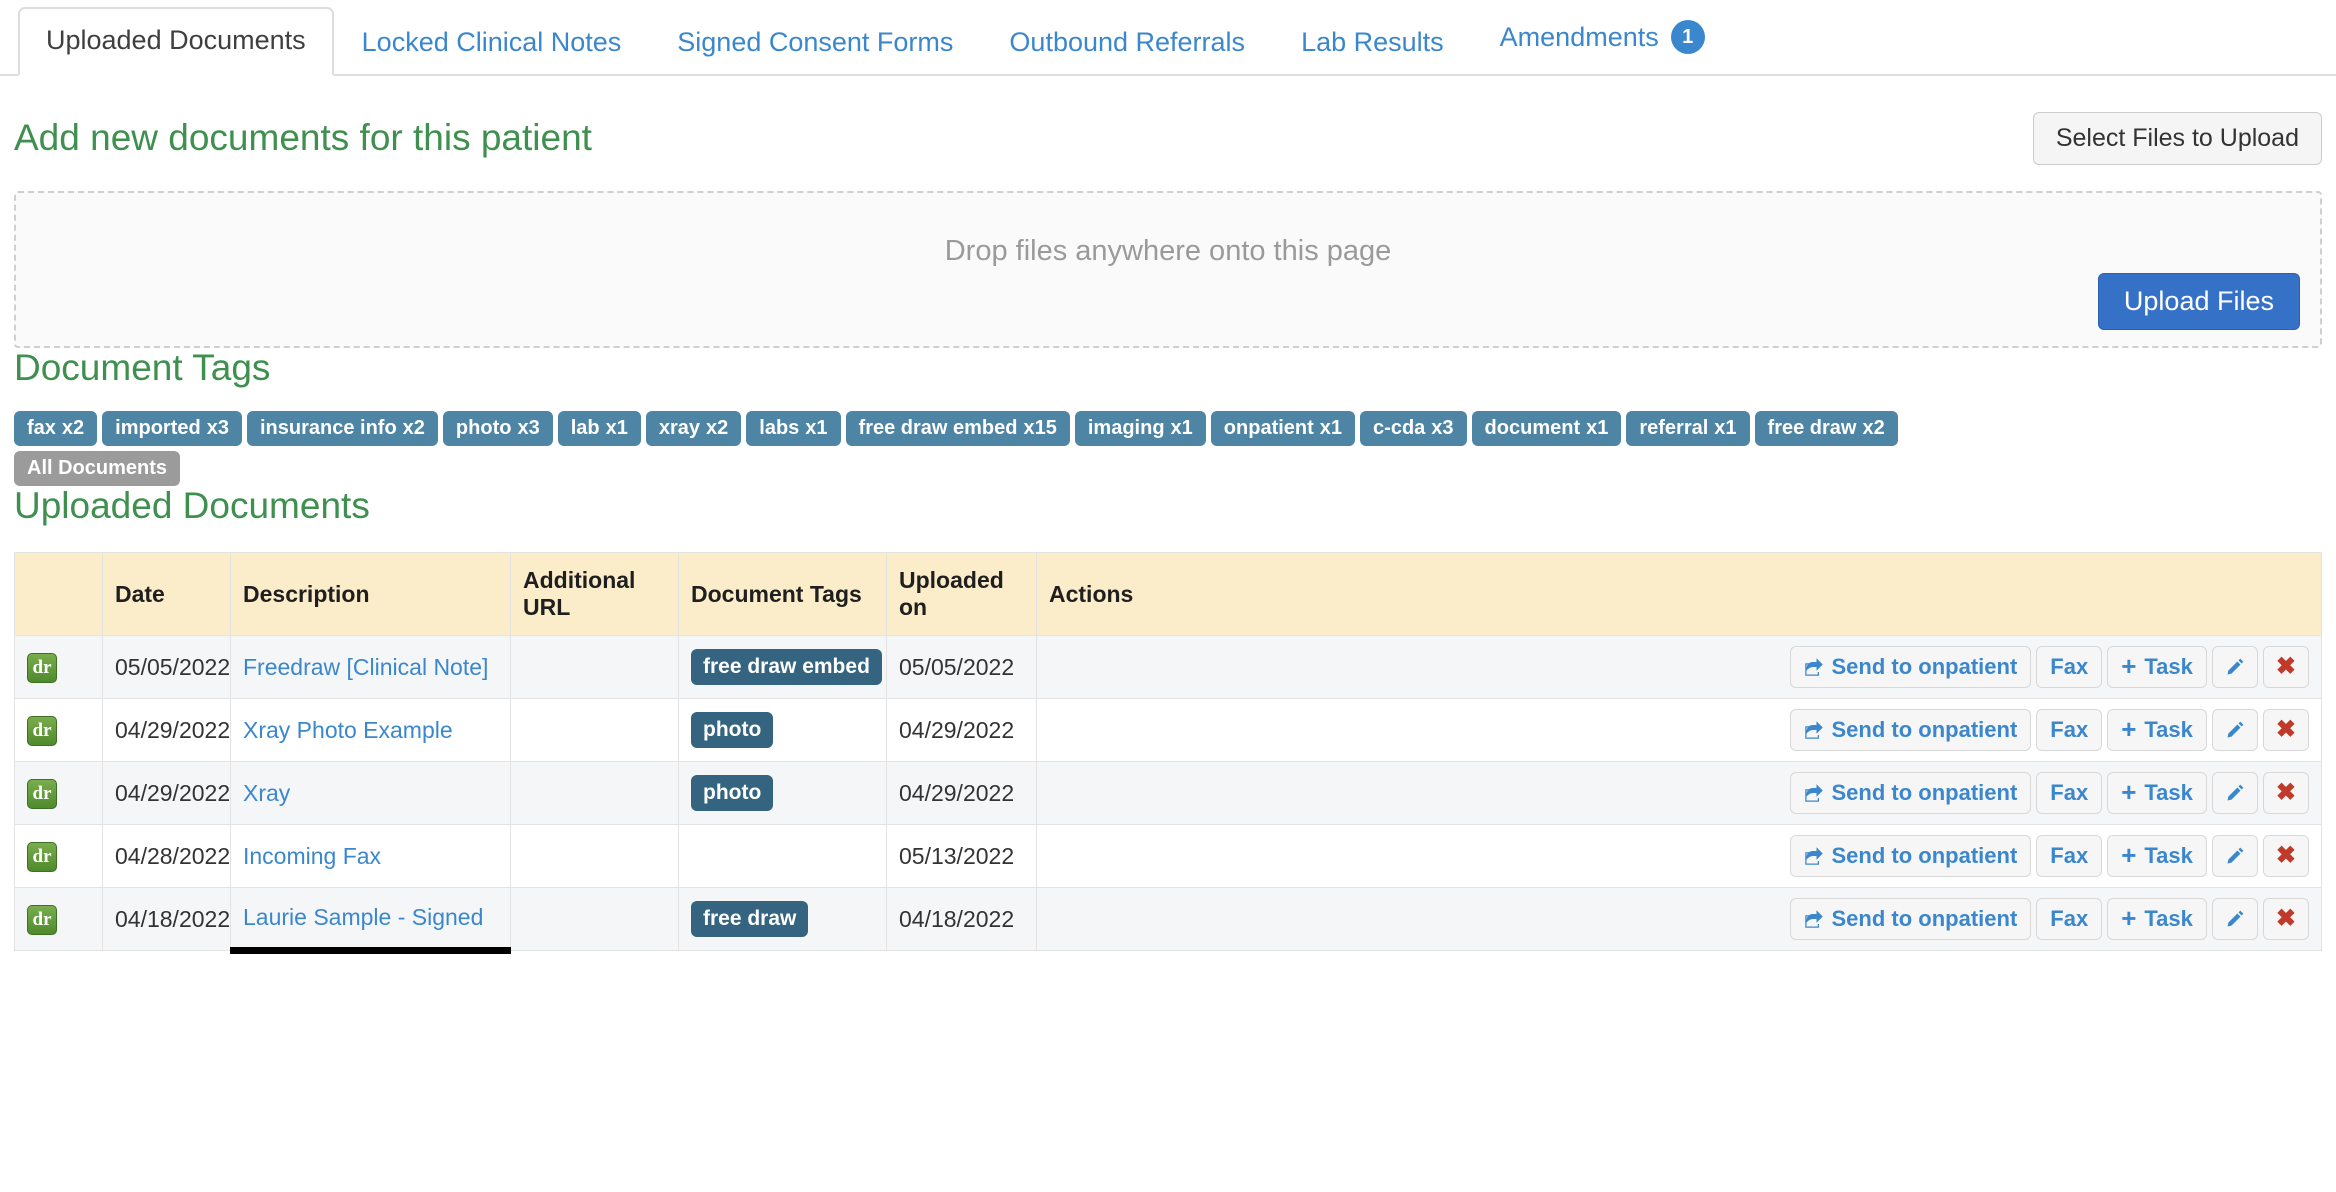 The height and width of the screenshot is (1192, 2336). I want to click on document-tags-heading: Document Tags, so click(142, 367).